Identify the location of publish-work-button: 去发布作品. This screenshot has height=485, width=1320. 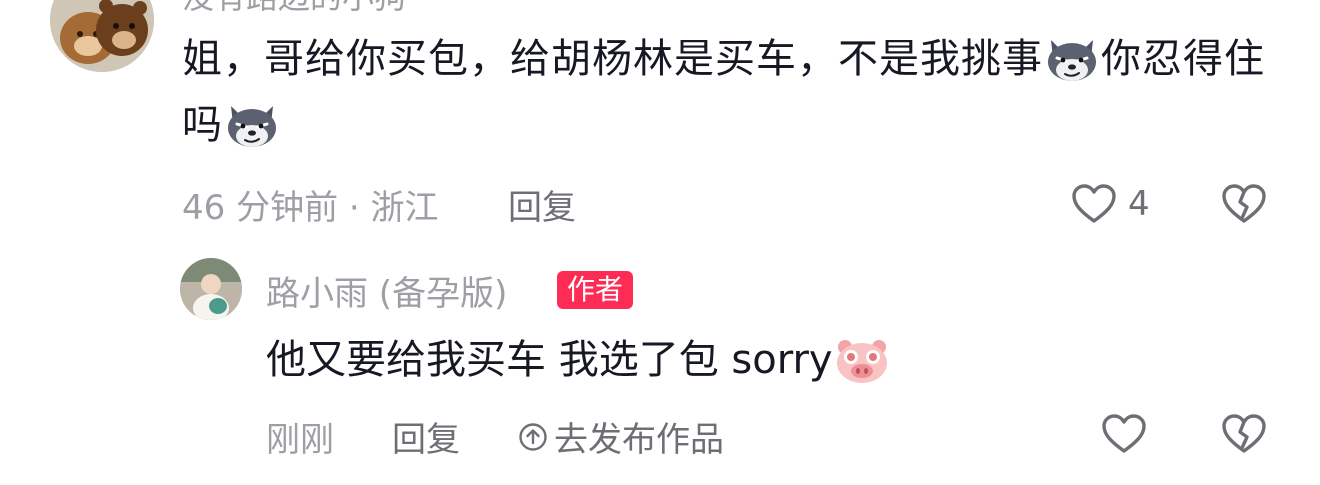
(621, 436).